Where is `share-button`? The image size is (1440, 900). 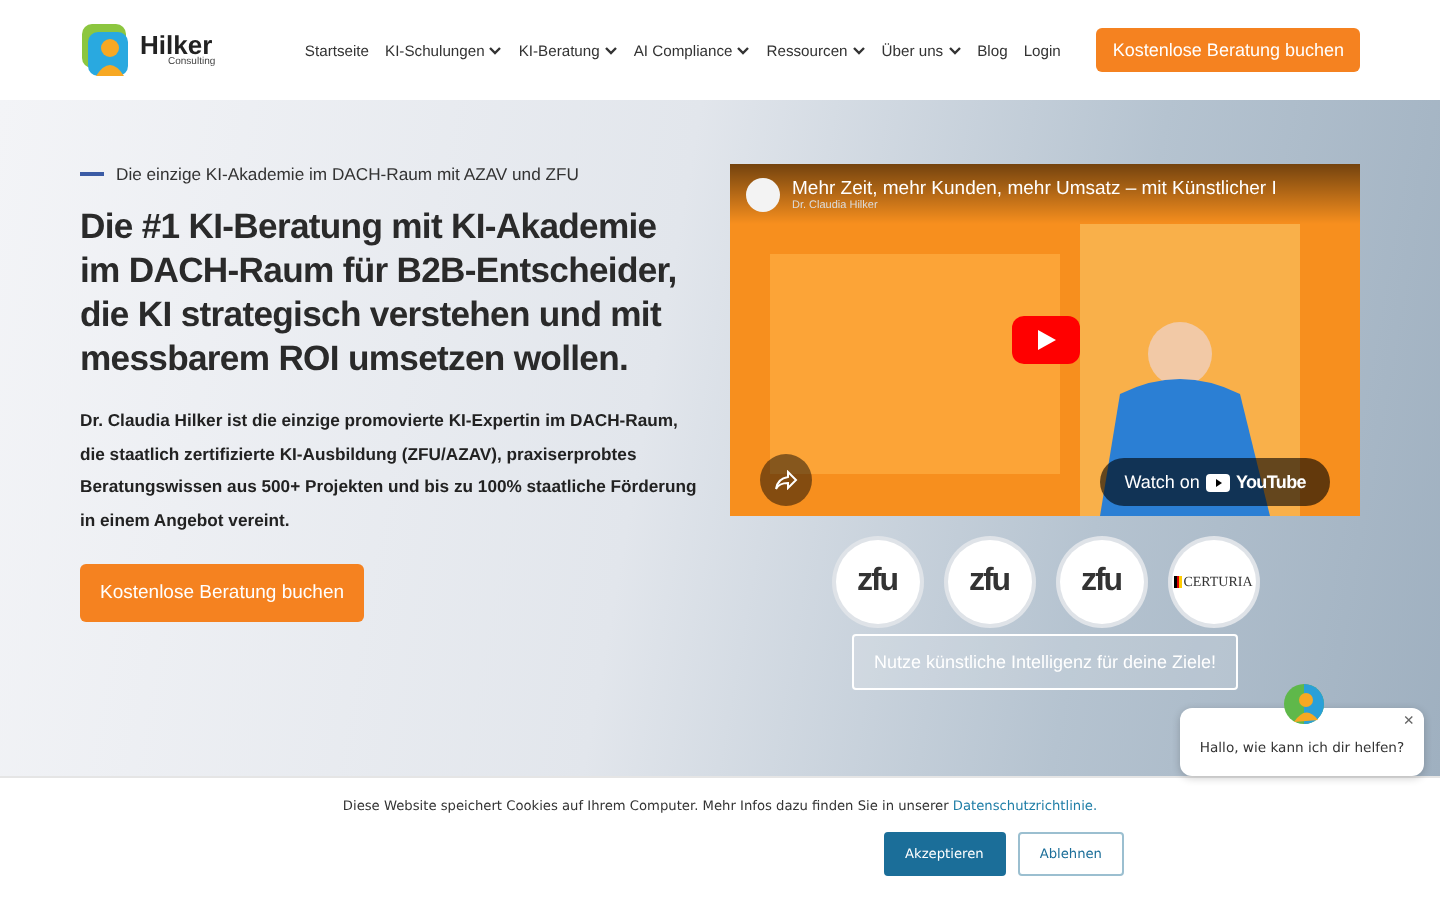
share-button is located at coordinates (786, 480).